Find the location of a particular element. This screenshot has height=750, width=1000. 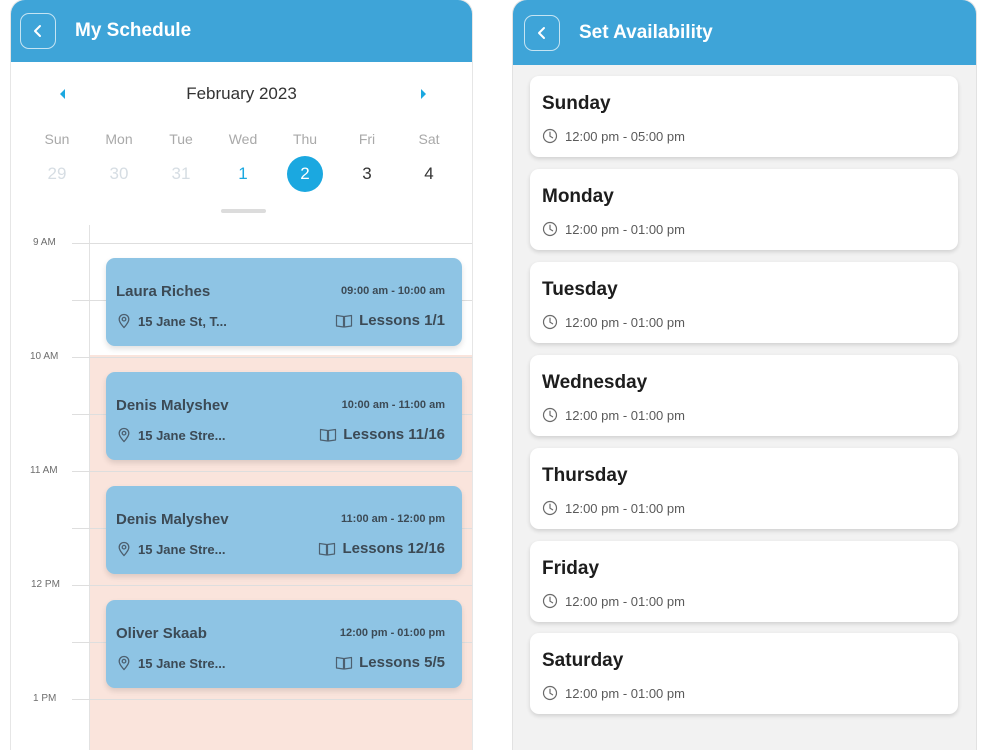

timeline-divider is located at coordinates (89, 487).